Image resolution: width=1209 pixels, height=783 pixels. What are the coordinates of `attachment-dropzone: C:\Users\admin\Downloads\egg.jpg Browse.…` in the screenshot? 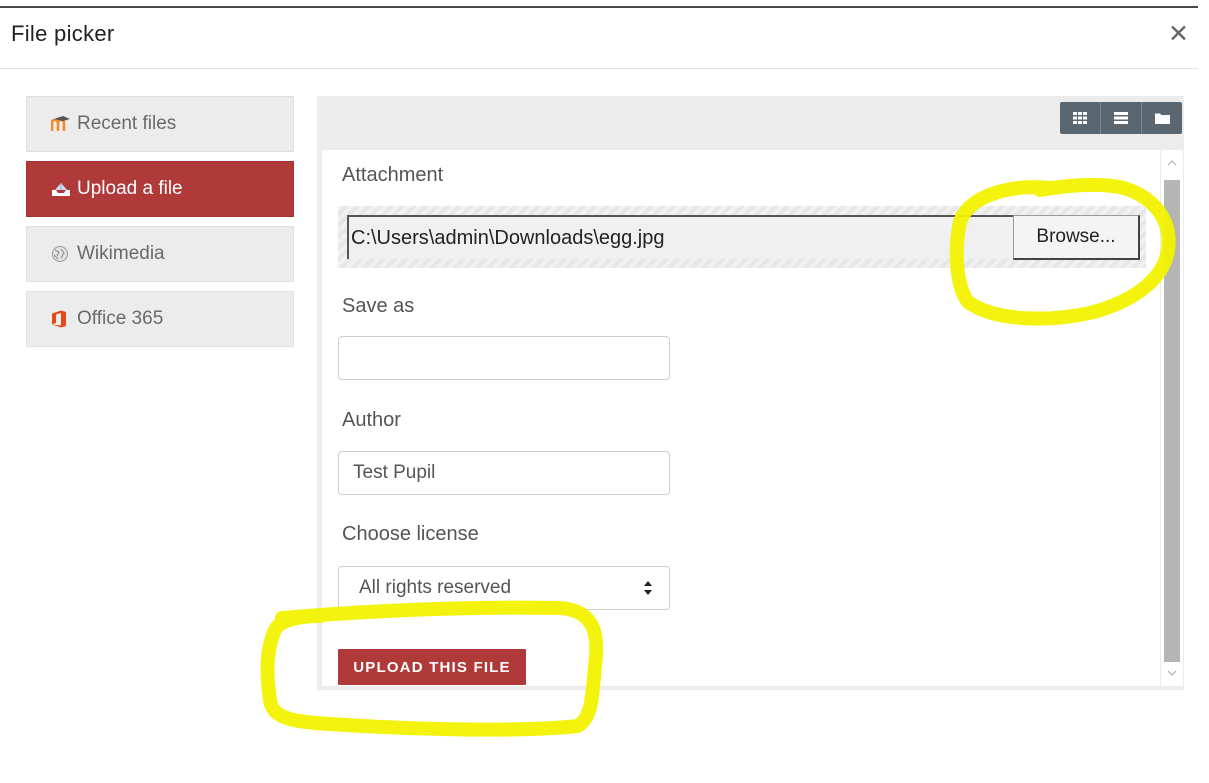 It's located at (742, 237).